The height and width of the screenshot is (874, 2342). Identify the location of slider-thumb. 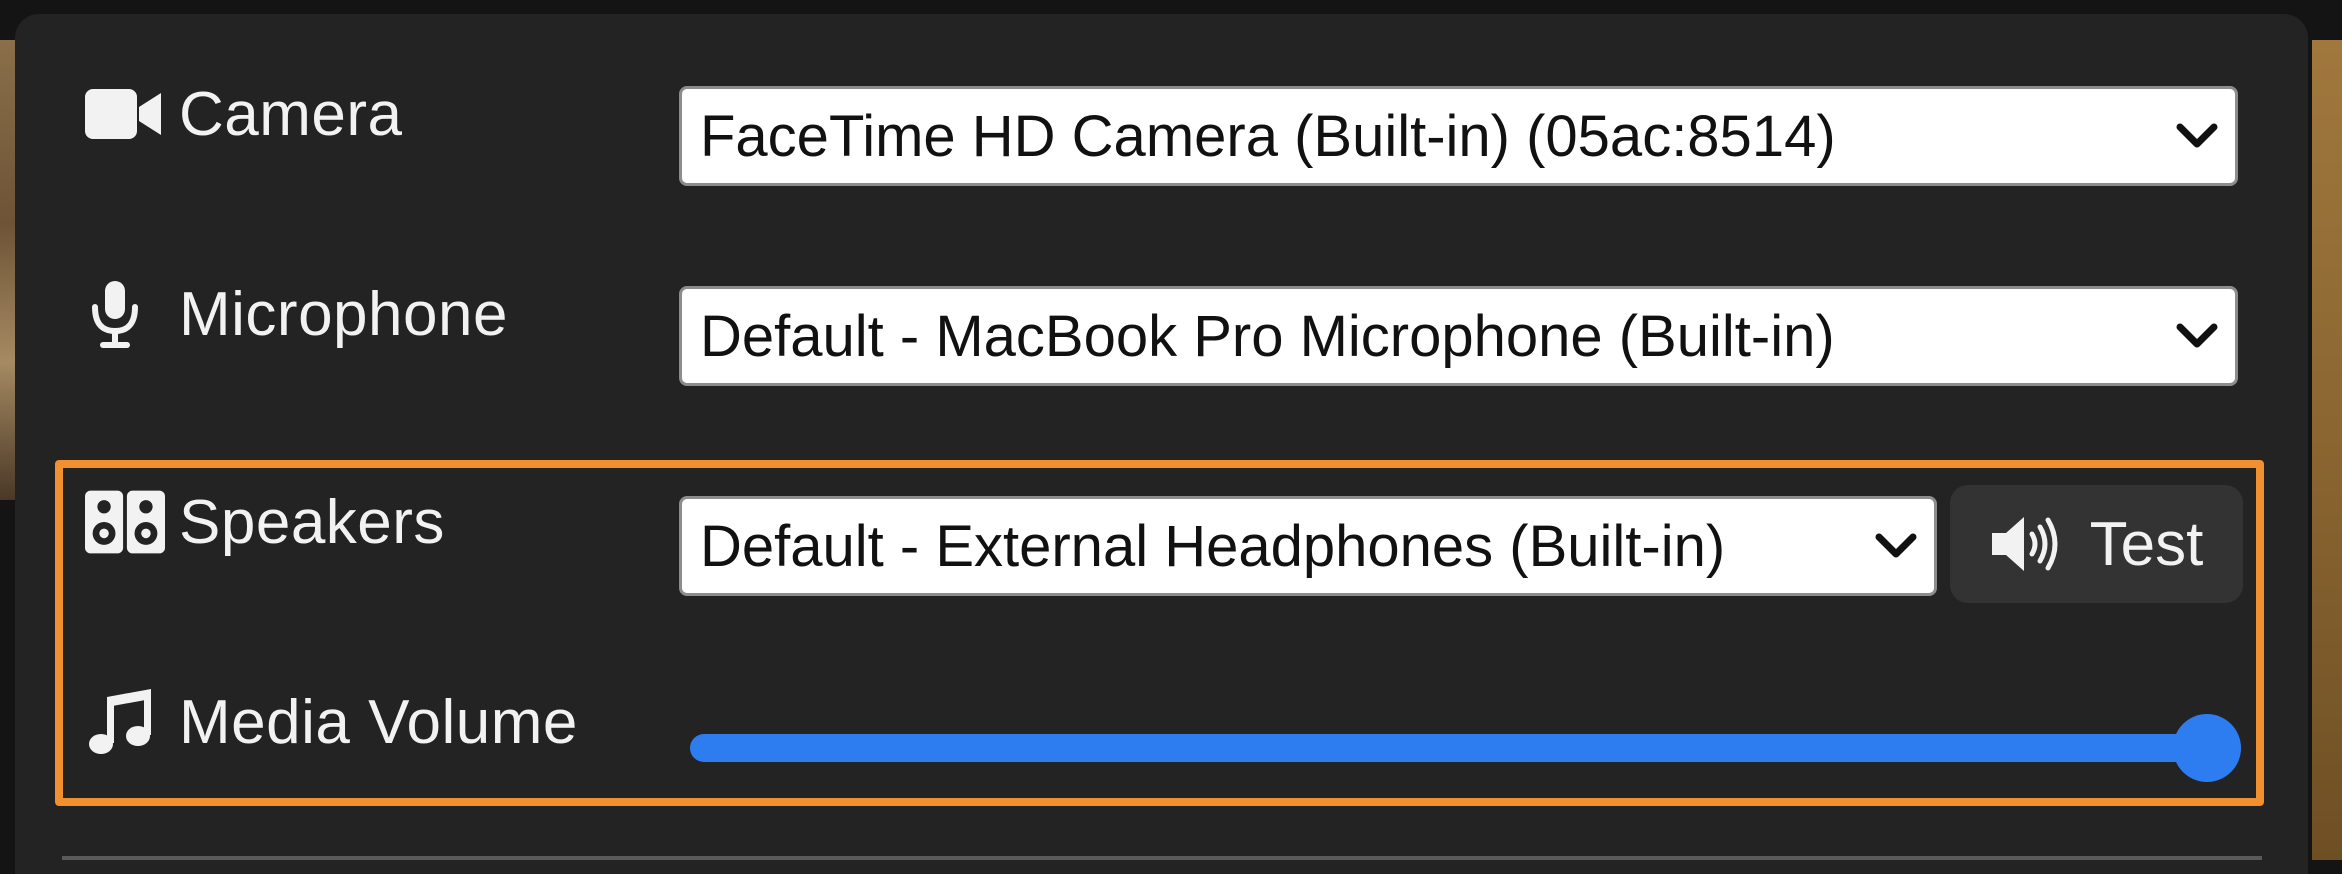
(2207, 748).